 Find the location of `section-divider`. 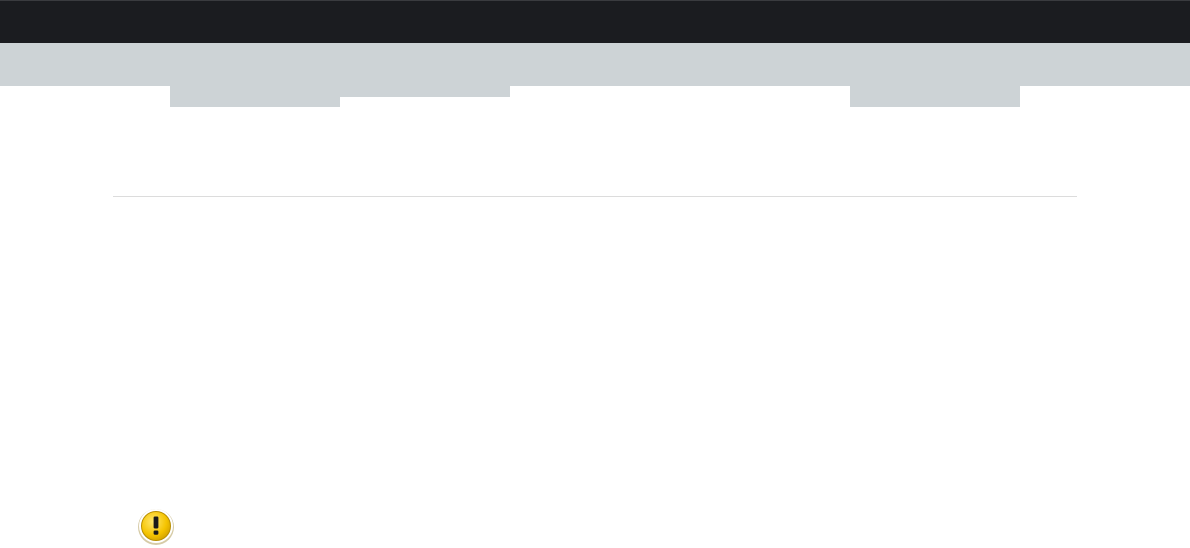

section-divider is located at coordinates (595, 196).